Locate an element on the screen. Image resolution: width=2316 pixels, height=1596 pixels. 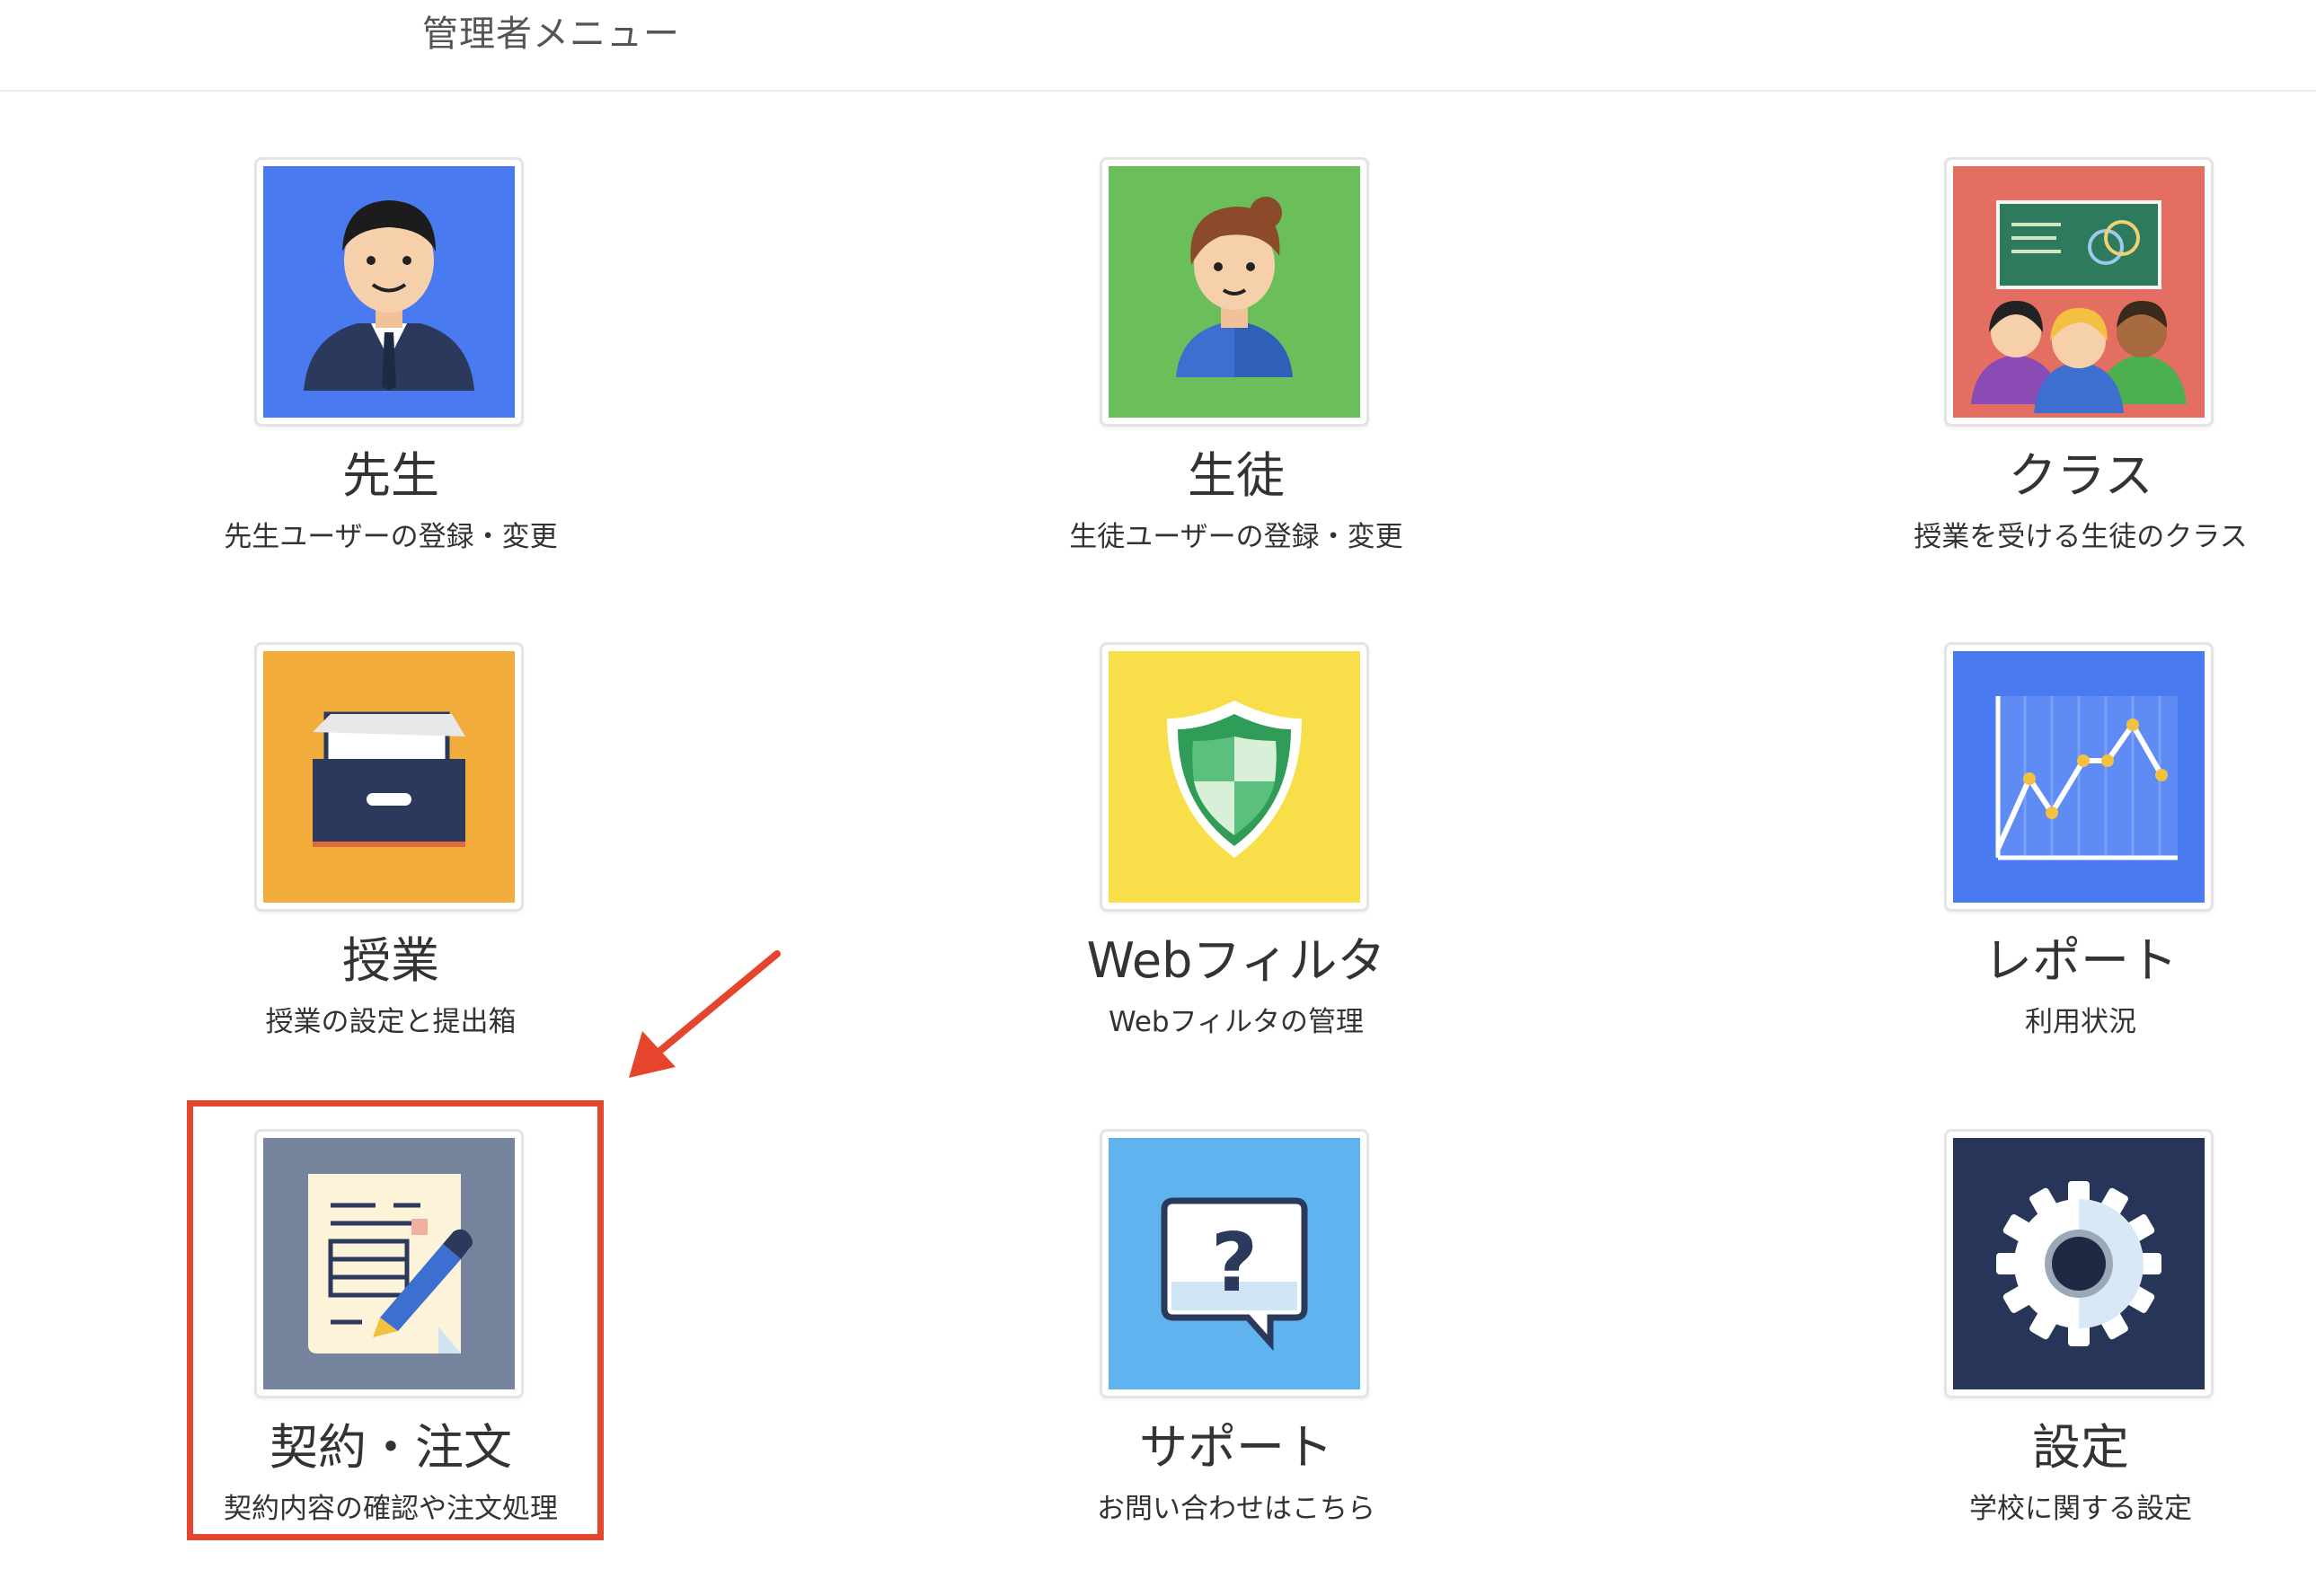
teacher-icon is located at coordinates (389, 292).